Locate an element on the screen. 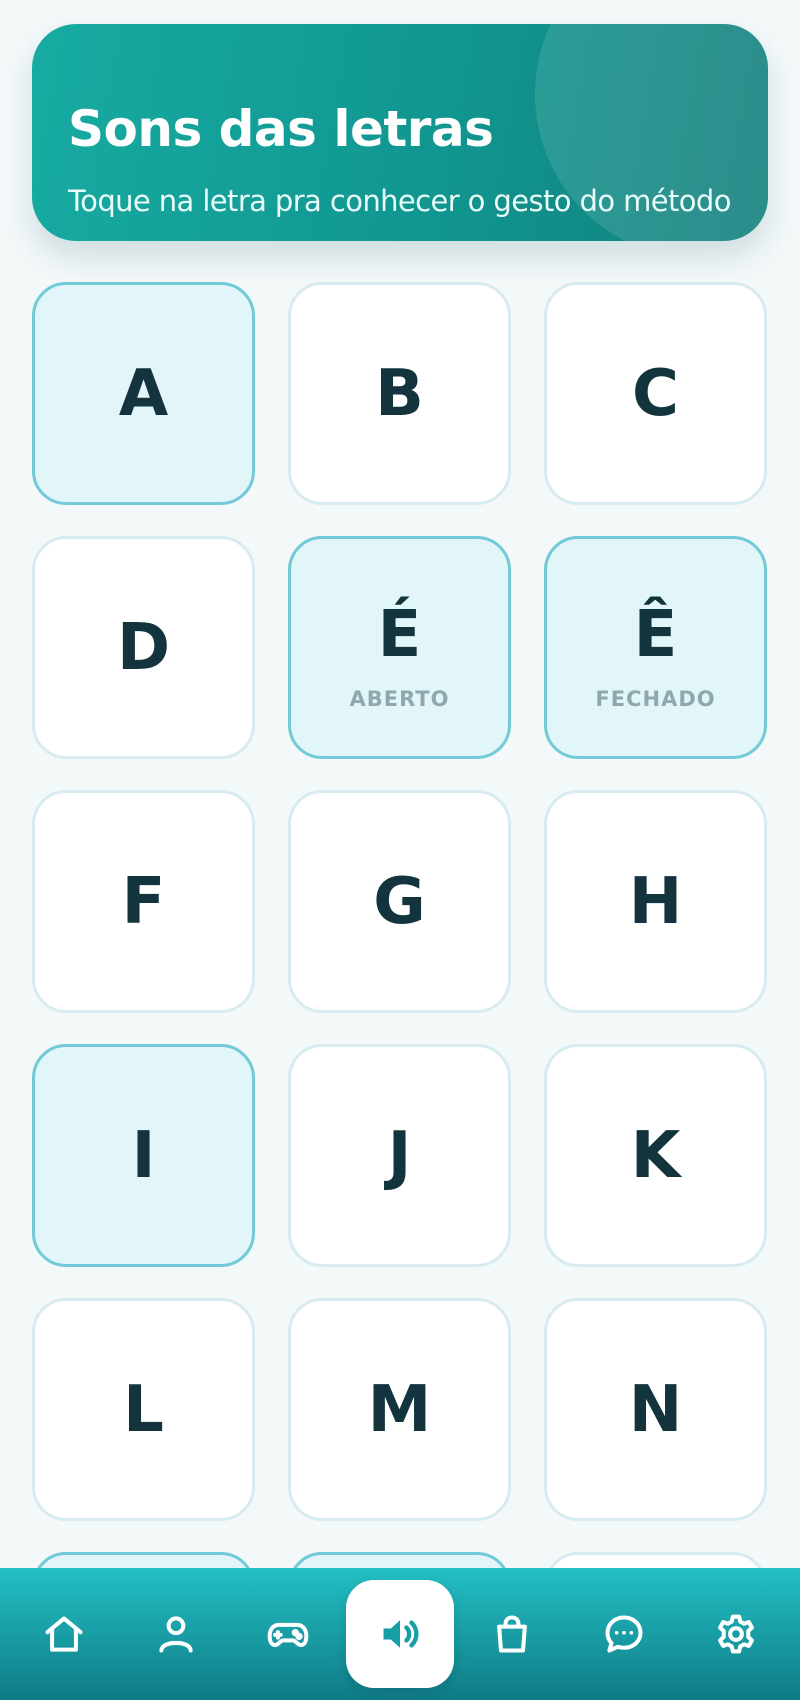 The image size is (800, 1700). gear-icon is located at coordinates (736, 1634).